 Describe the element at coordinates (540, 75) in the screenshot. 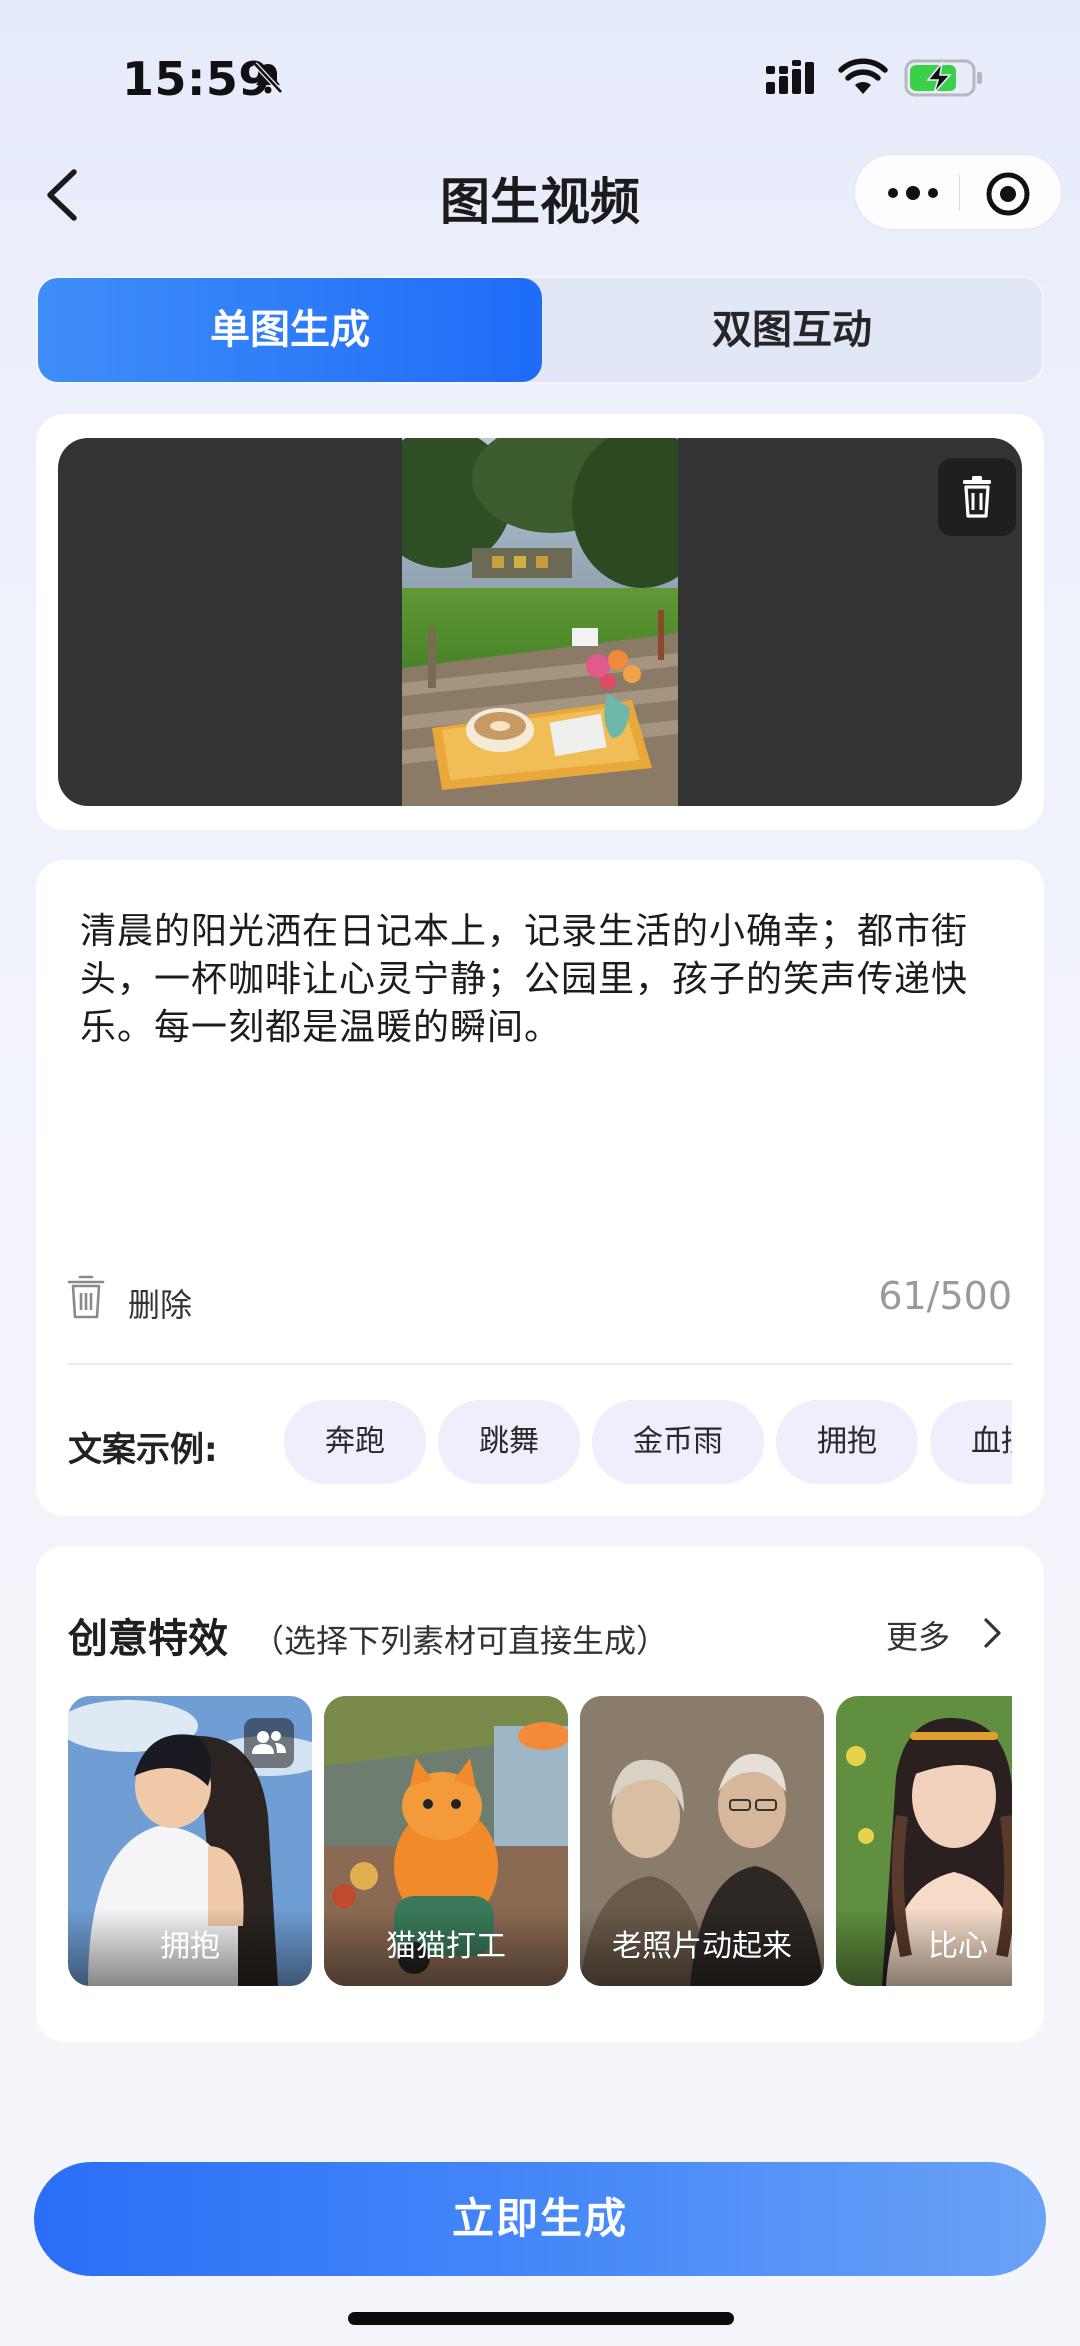

I see `status-bar: 15:59` at that location.